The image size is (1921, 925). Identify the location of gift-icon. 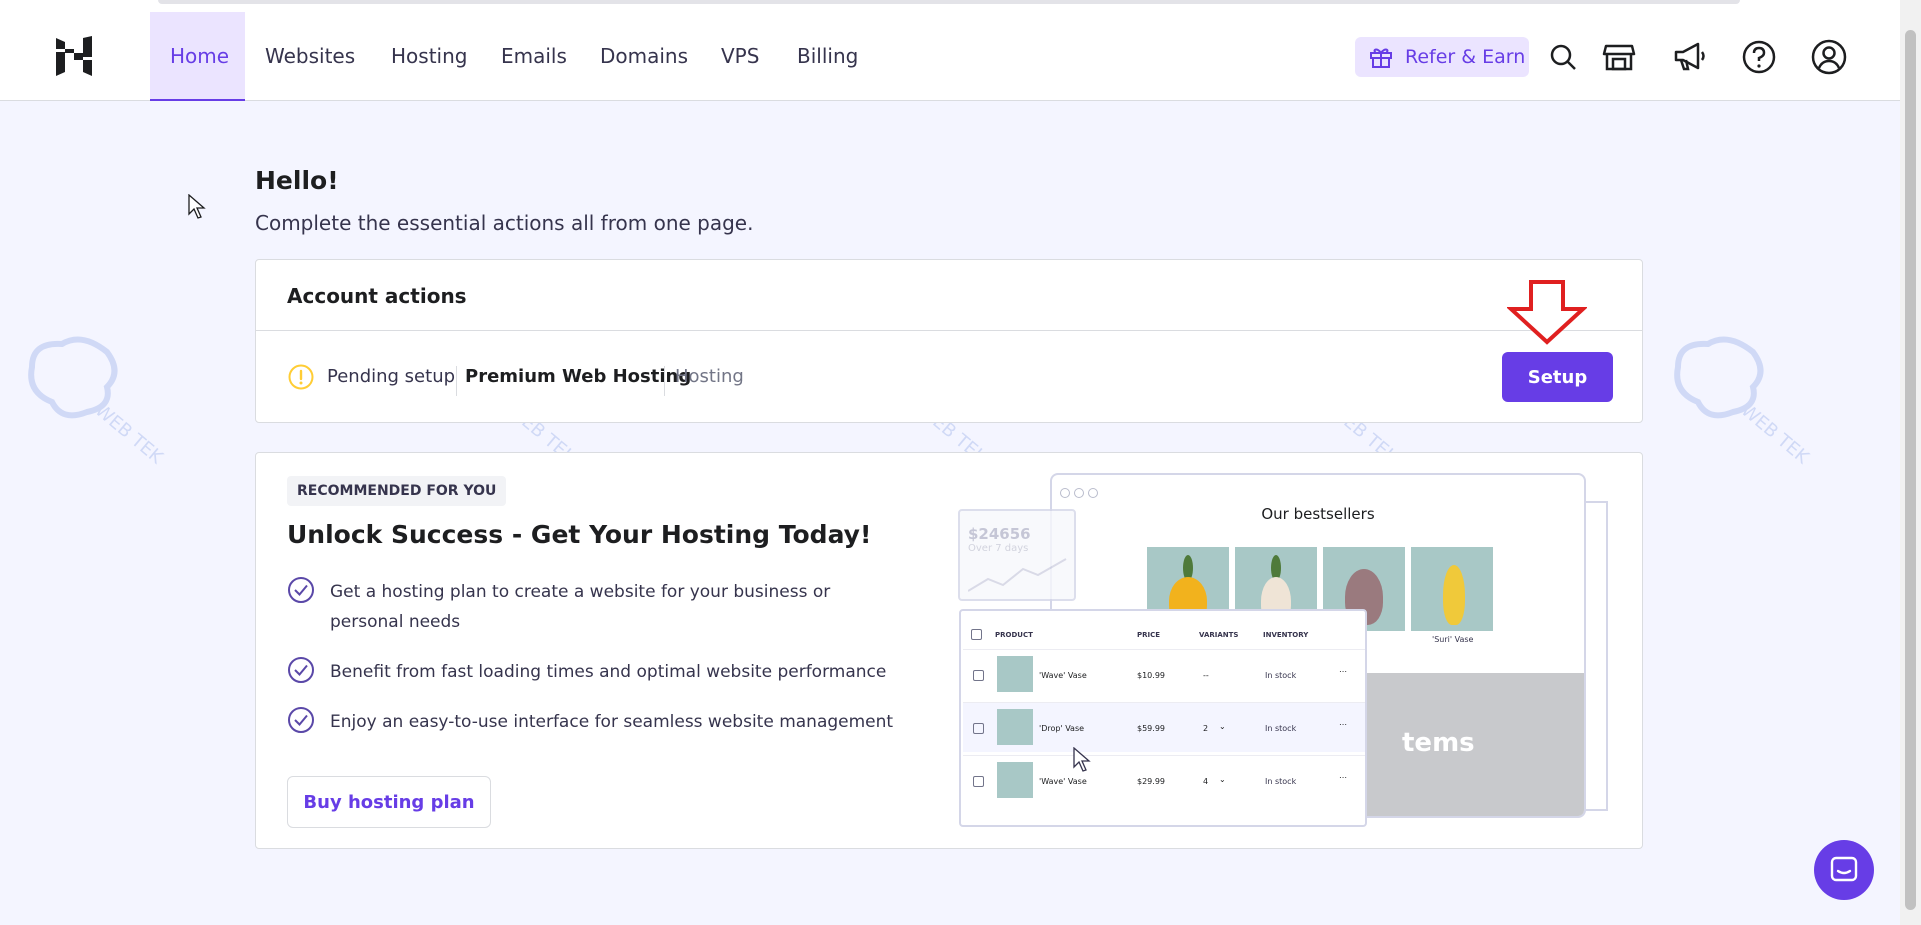
(1381, 58).